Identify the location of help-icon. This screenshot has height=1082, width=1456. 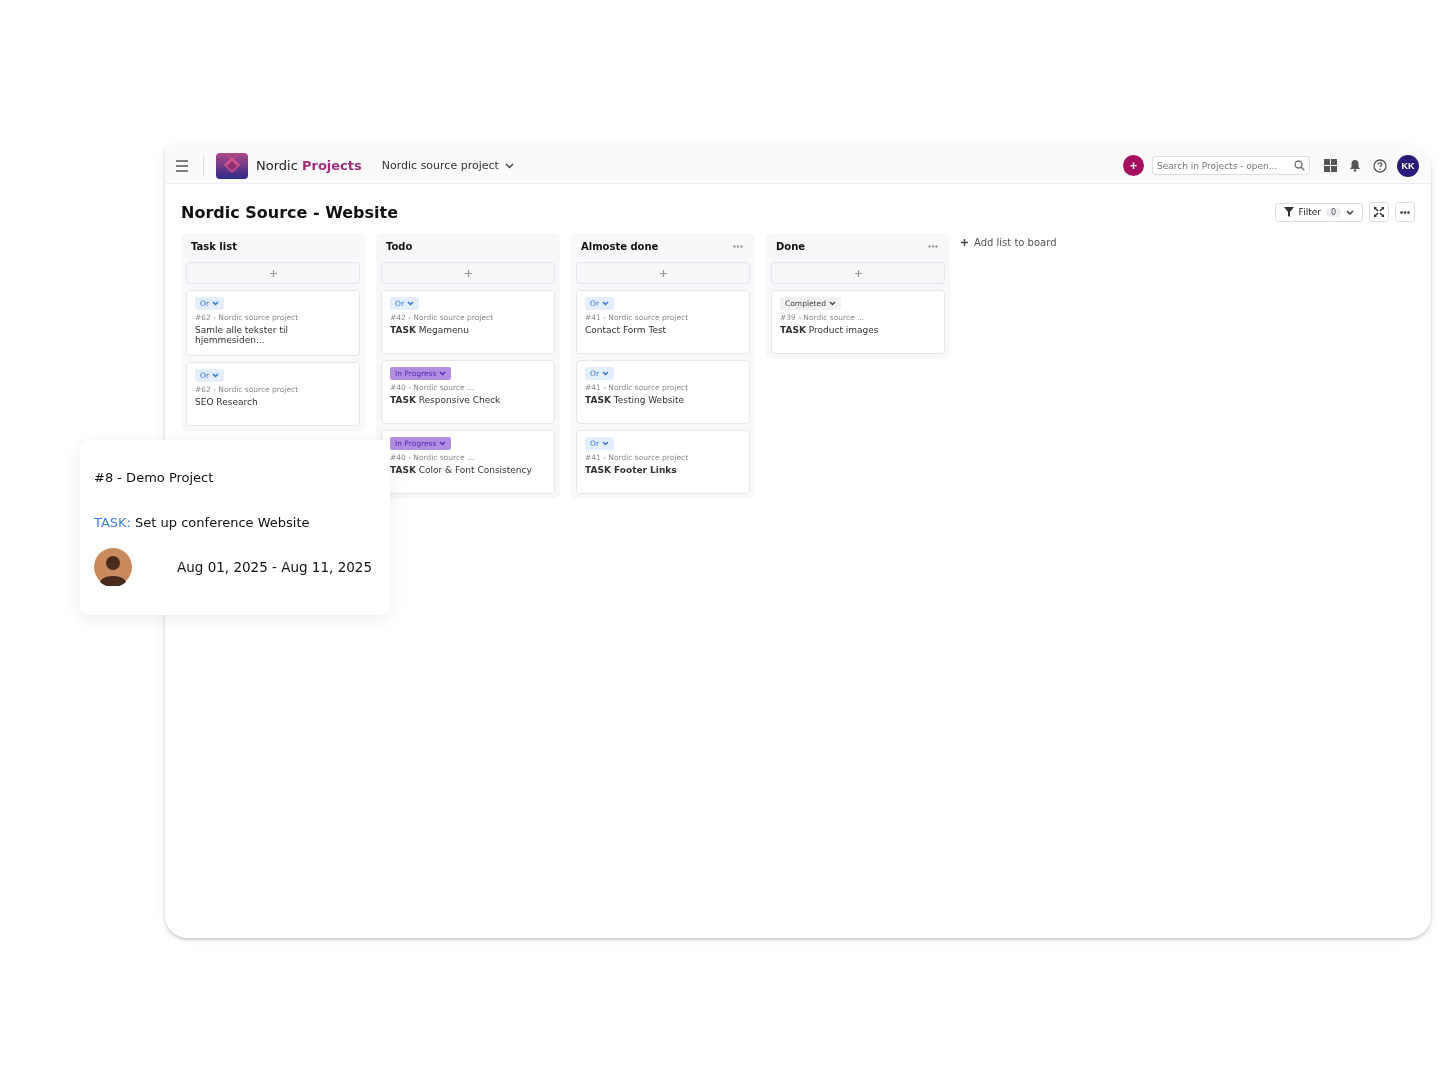
(1380, 165).